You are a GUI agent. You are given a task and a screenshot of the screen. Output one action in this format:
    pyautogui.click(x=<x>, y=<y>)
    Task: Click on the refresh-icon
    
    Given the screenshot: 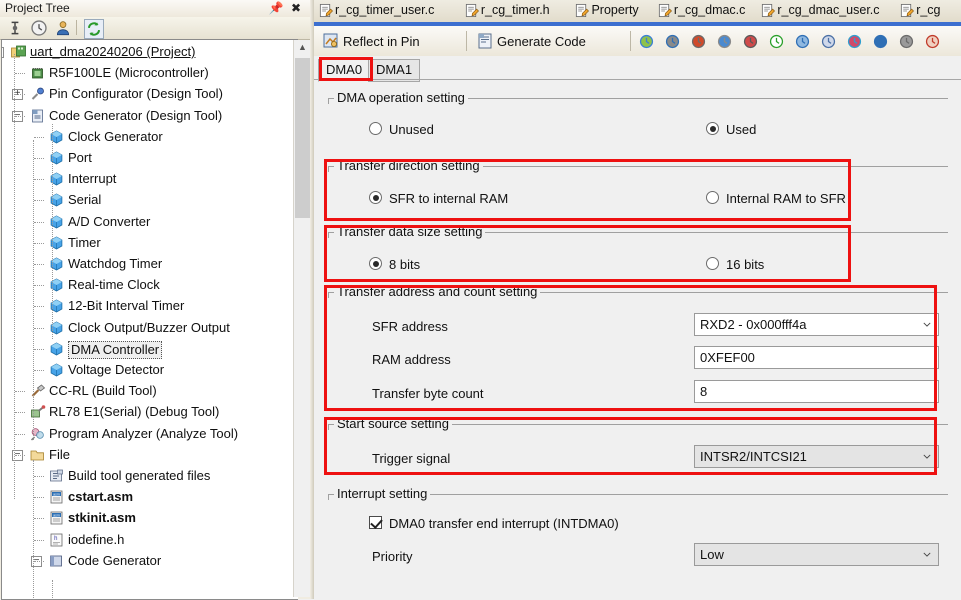 What is the action you would take?
    pyautogui.click(x=94, y=29)
    